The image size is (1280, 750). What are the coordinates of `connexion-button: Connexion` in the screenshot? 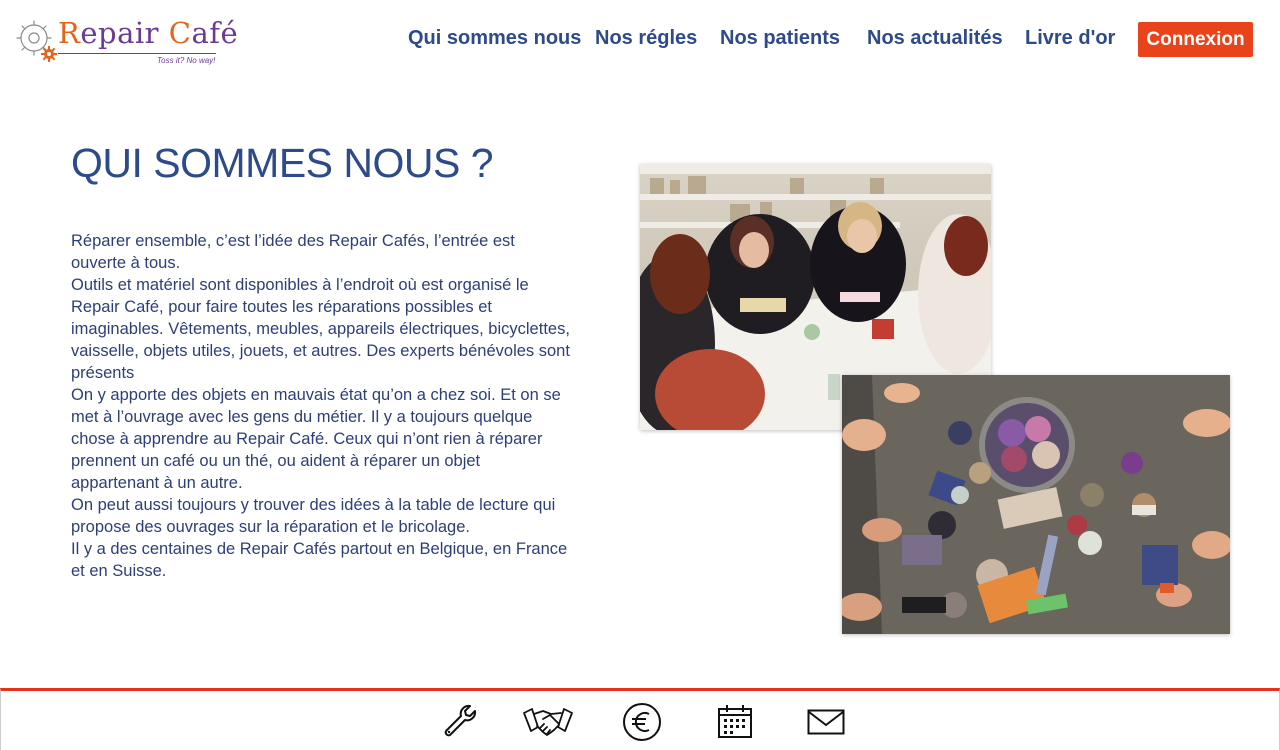 It's located at (1195, 39).